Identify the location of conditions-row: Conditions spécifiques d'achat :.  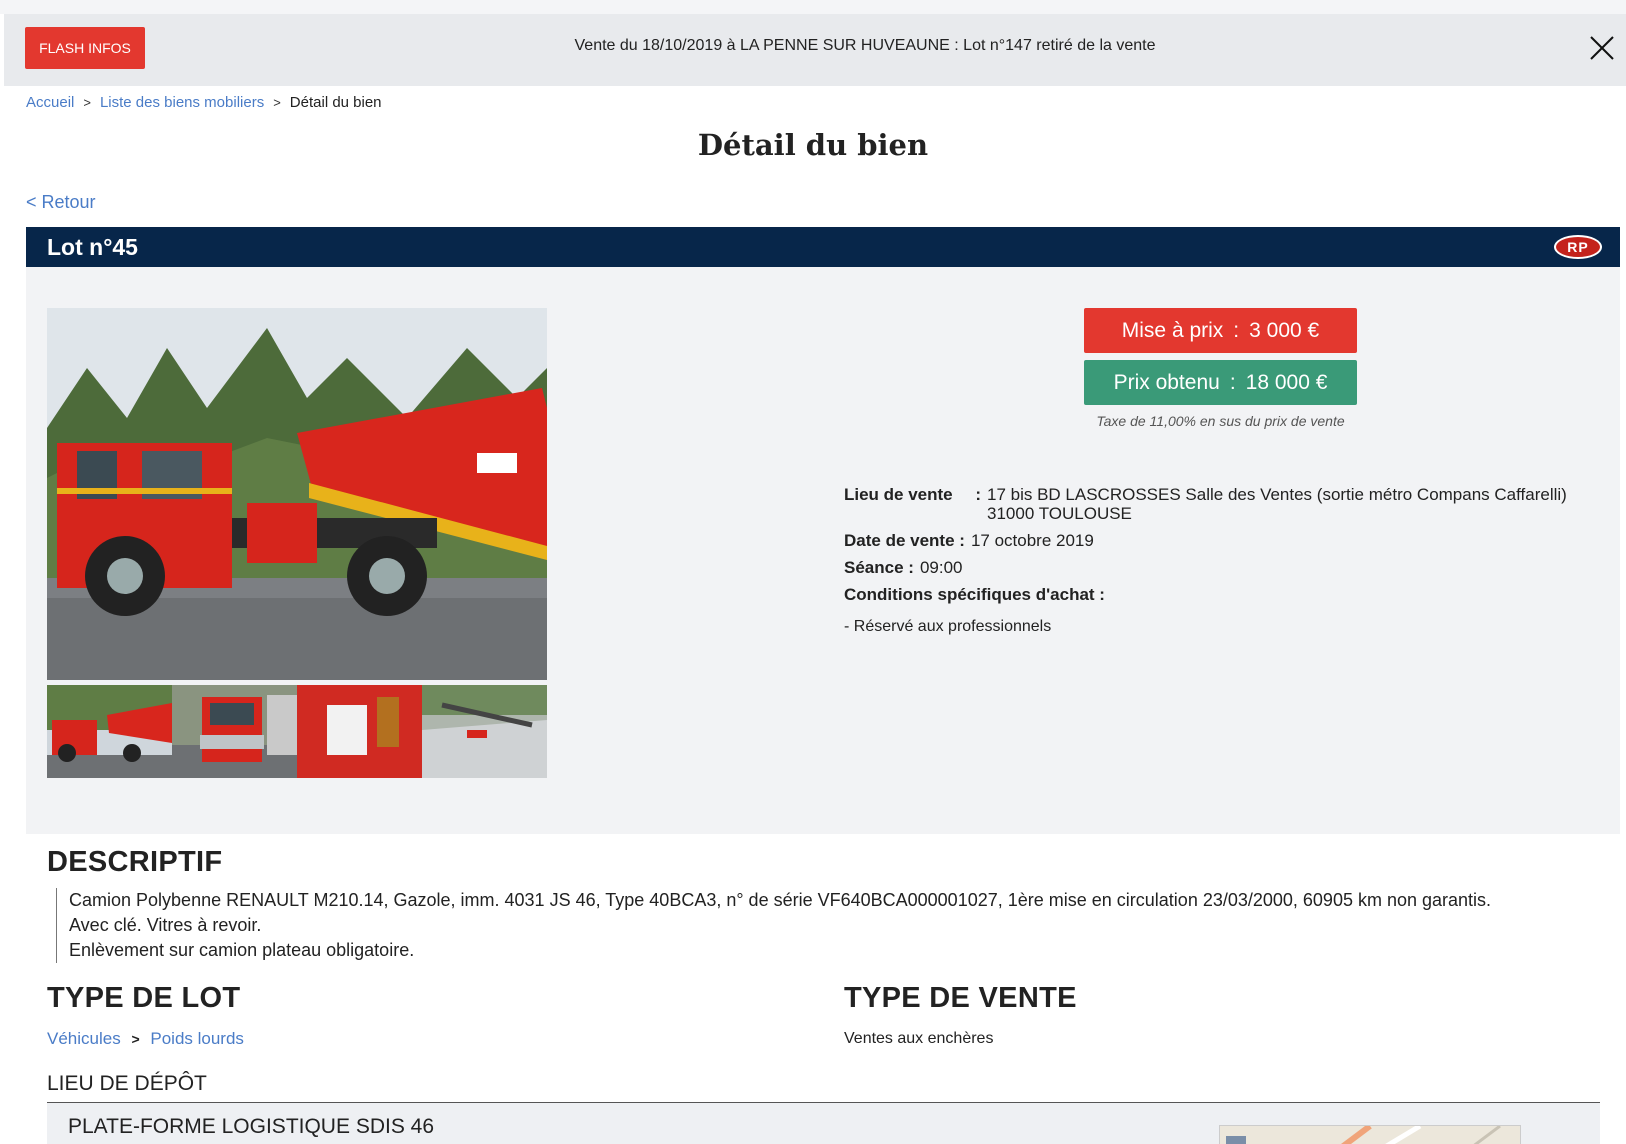
(1205, 594).